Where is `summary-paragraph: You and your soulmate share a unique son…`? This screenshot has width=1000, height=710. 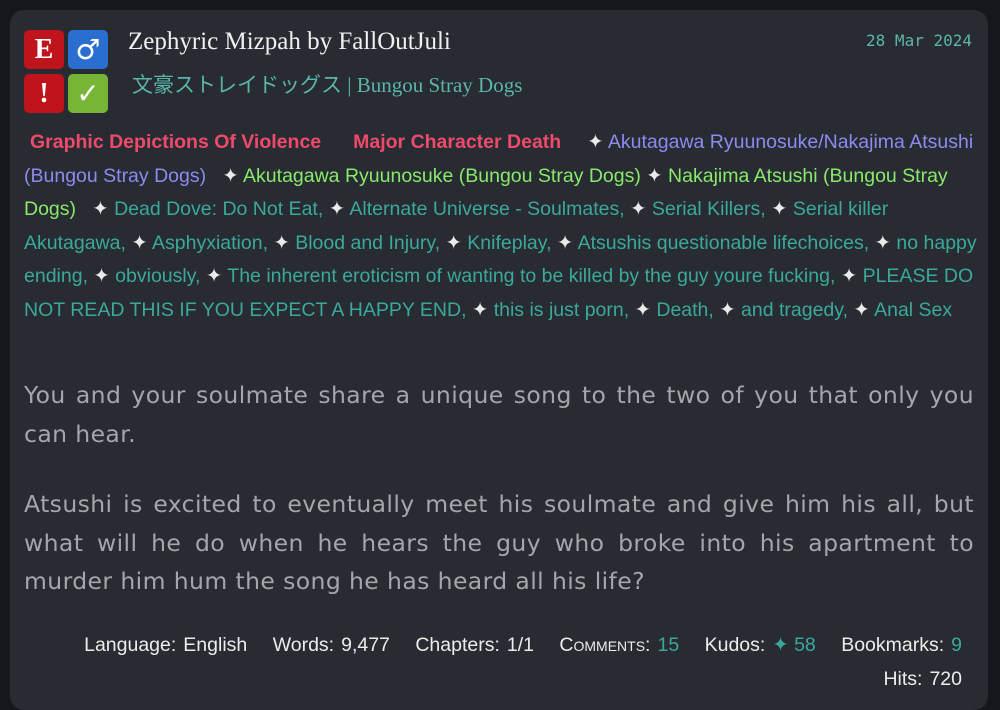
summary-paragraph: You and your soulmate share a unique son… is located at coordinates (499, 414).